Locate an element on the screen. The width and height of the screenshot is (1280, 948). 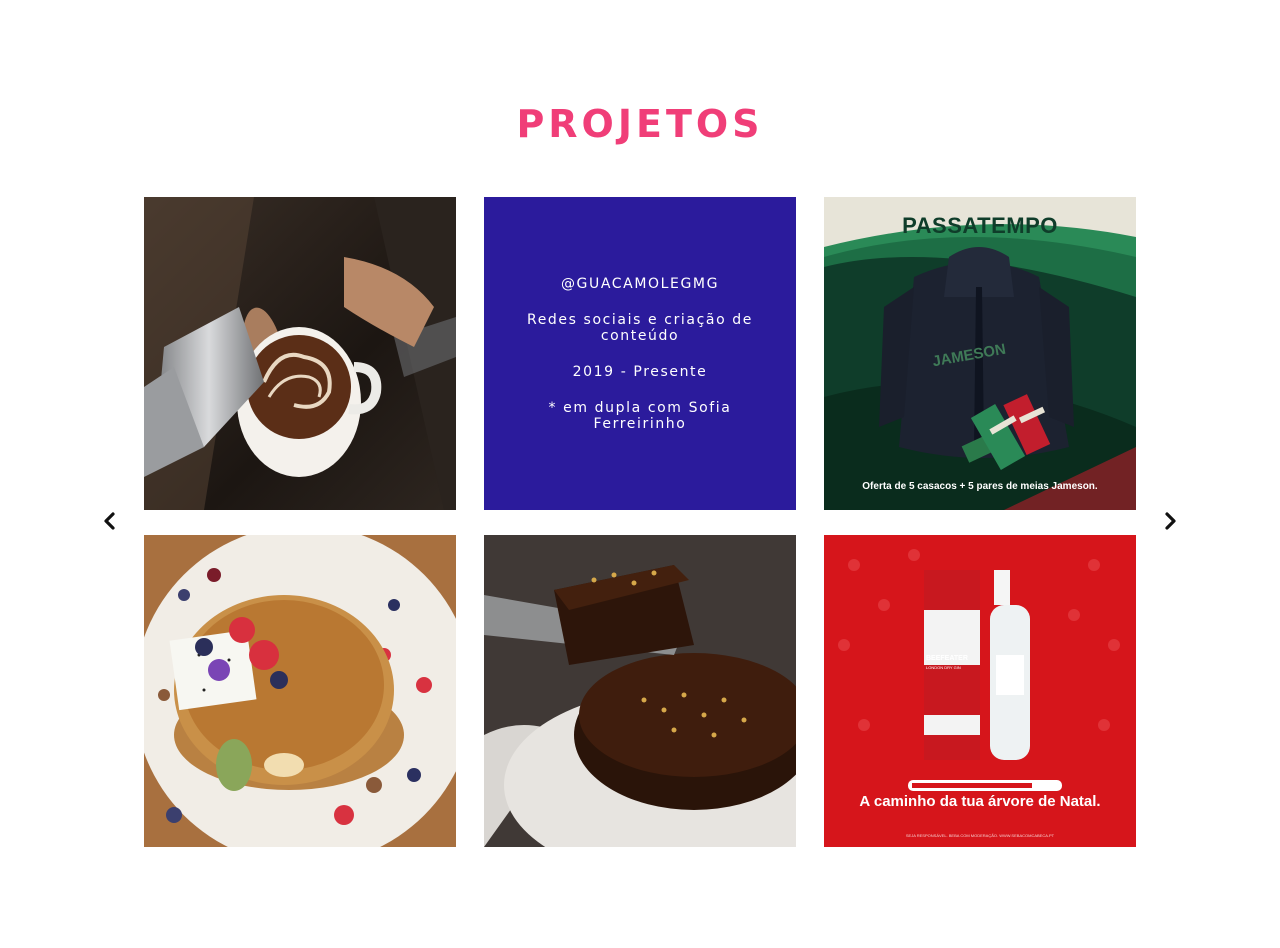
beefeater-caption: A caminho da tua árvore de Natal. is located at coordinates (980, 801).